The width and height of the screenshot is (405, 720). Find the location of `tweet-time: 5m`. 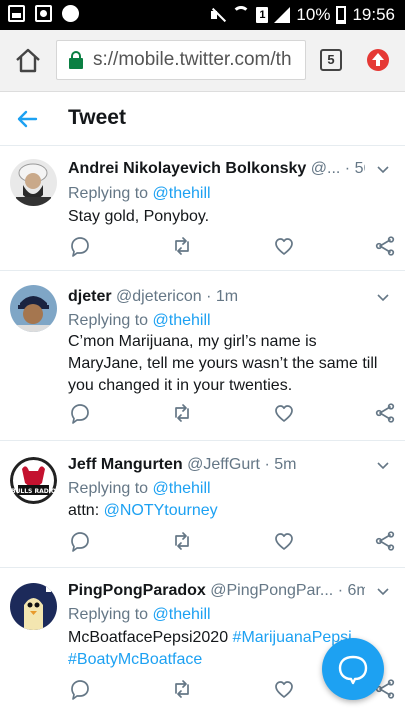

tweet-time: 5m is located at coordinates (285, 464).